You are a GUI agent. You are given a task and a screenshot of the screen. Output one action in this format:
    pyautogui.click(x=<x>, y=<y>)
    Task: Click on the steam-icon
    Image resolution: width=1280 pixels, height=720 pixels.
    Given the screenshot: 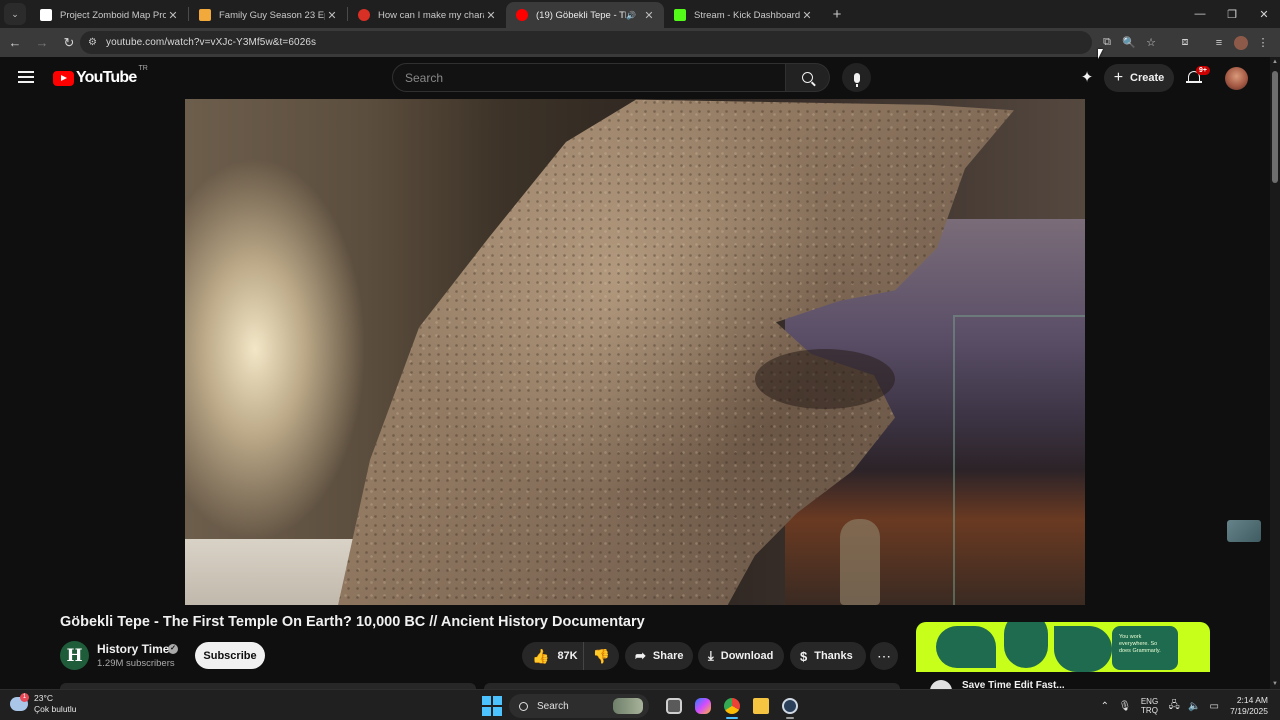 What is the action you would take?
    pyautogui.click(x=790, y=706)
    